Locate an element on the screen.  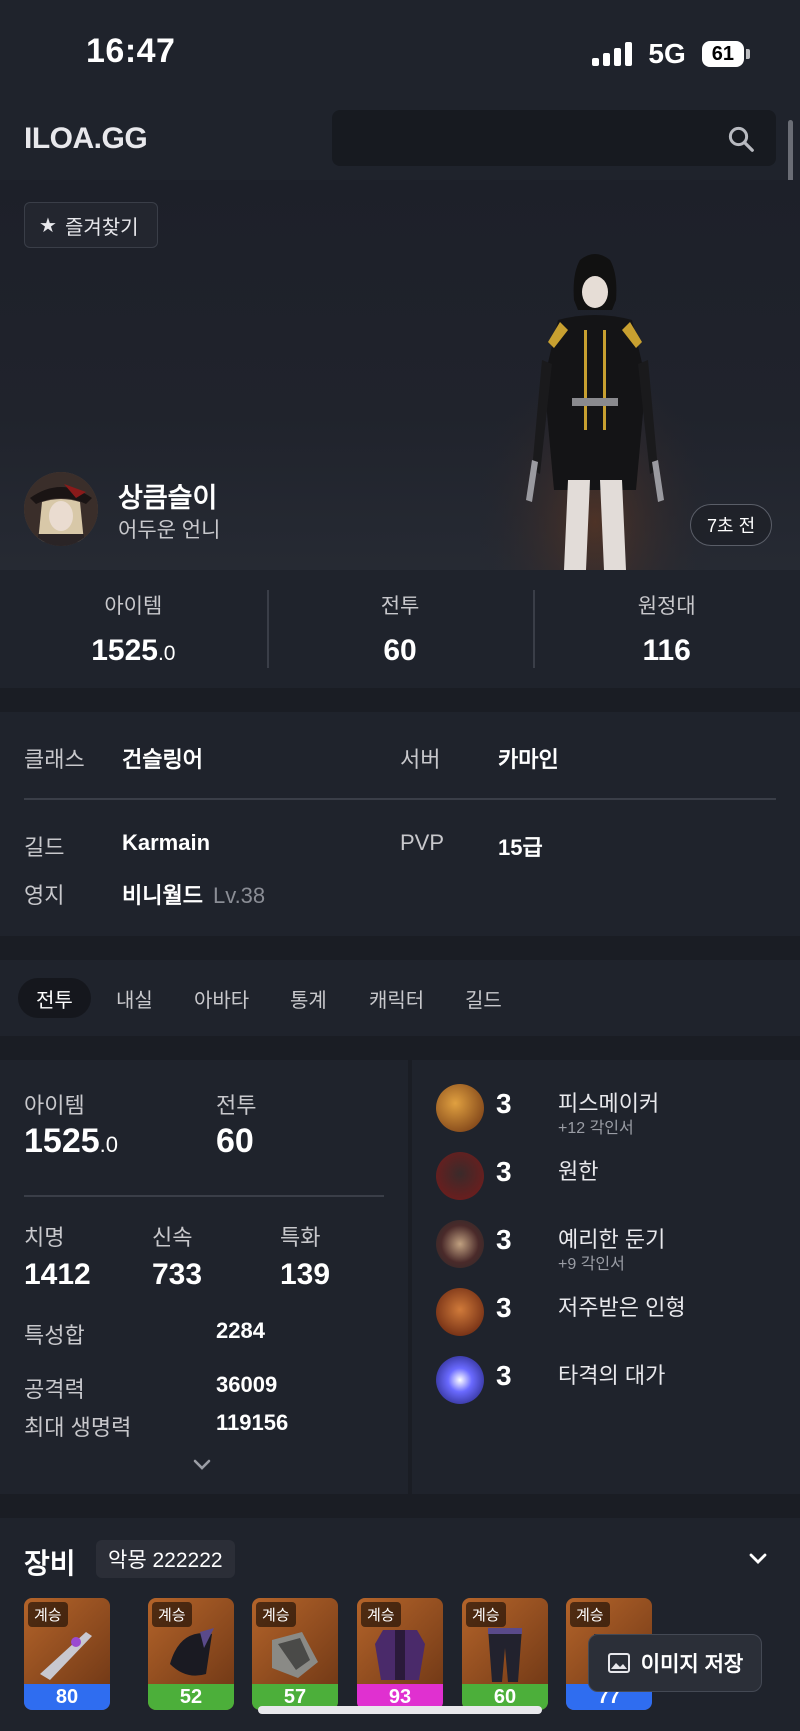
network-type: 5G is located at coordinates (667, 53).